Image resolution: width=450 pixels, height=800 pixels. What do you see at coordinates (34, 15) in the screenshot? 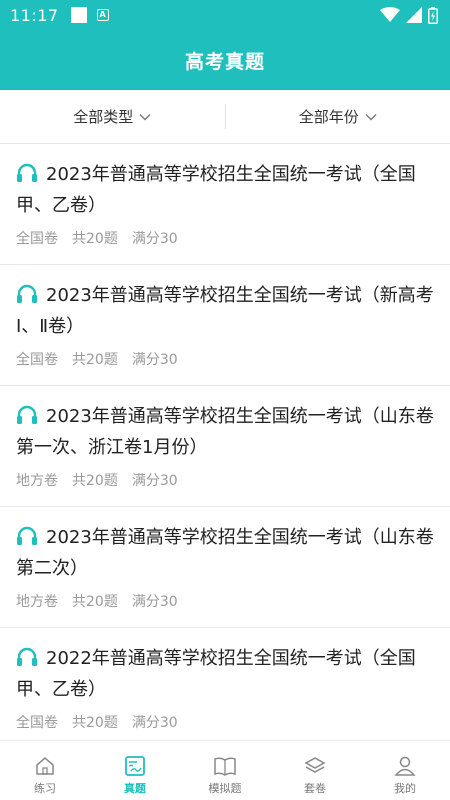
I see `status-time: 11:17` at bounding box center [34, 15].